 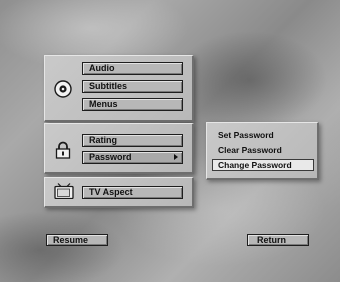 I want to click on menus-button: Menus, so click(x=132, y=104).